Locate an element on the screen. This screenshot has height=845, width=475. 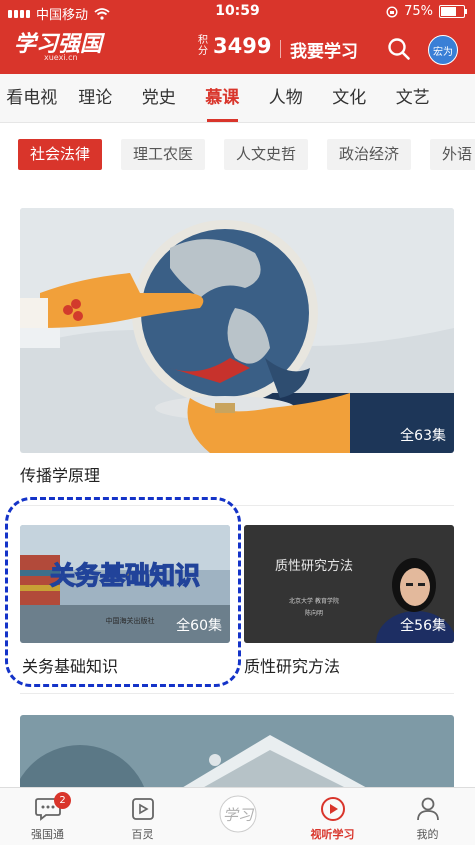
tab-culture: 文化 is located at coordinates (350, 98).